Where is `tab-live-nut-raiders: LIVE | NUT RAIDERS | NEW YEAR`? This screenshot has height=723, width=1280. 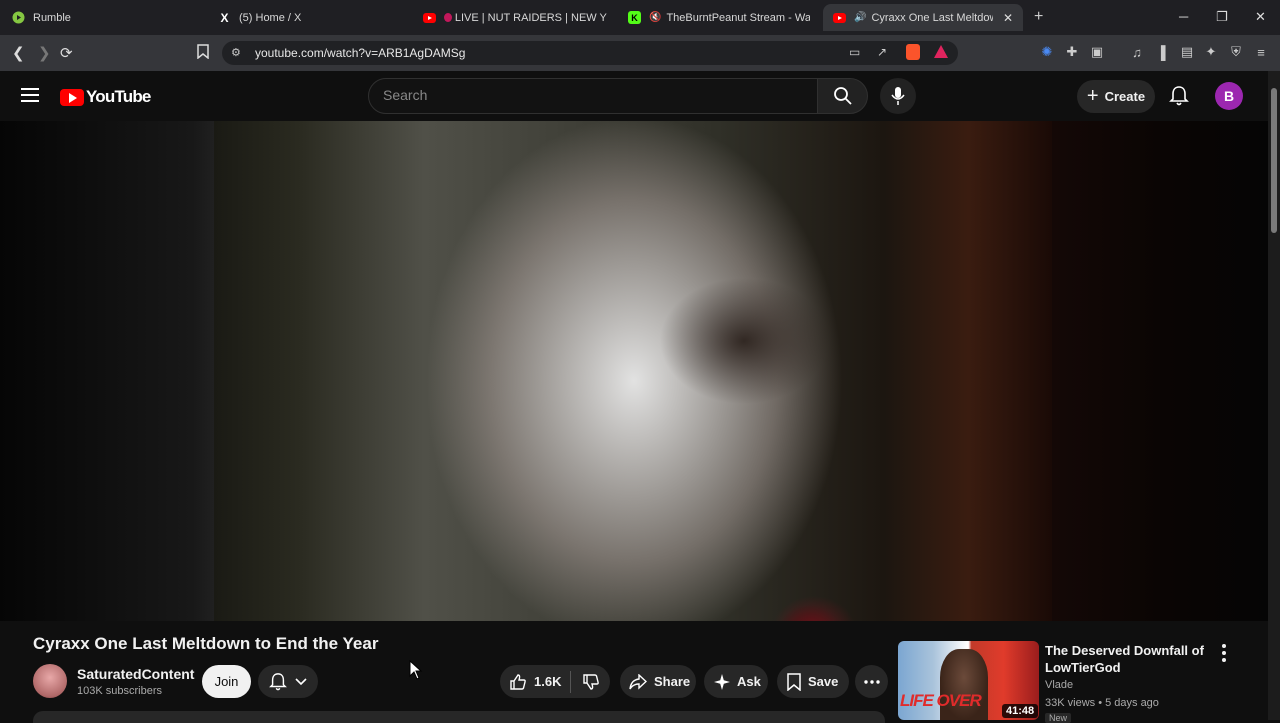
tab-live-nut-raiders: LIVE | NUT RAIDERS | NEW YEAR is located at coordinates (515, 17).